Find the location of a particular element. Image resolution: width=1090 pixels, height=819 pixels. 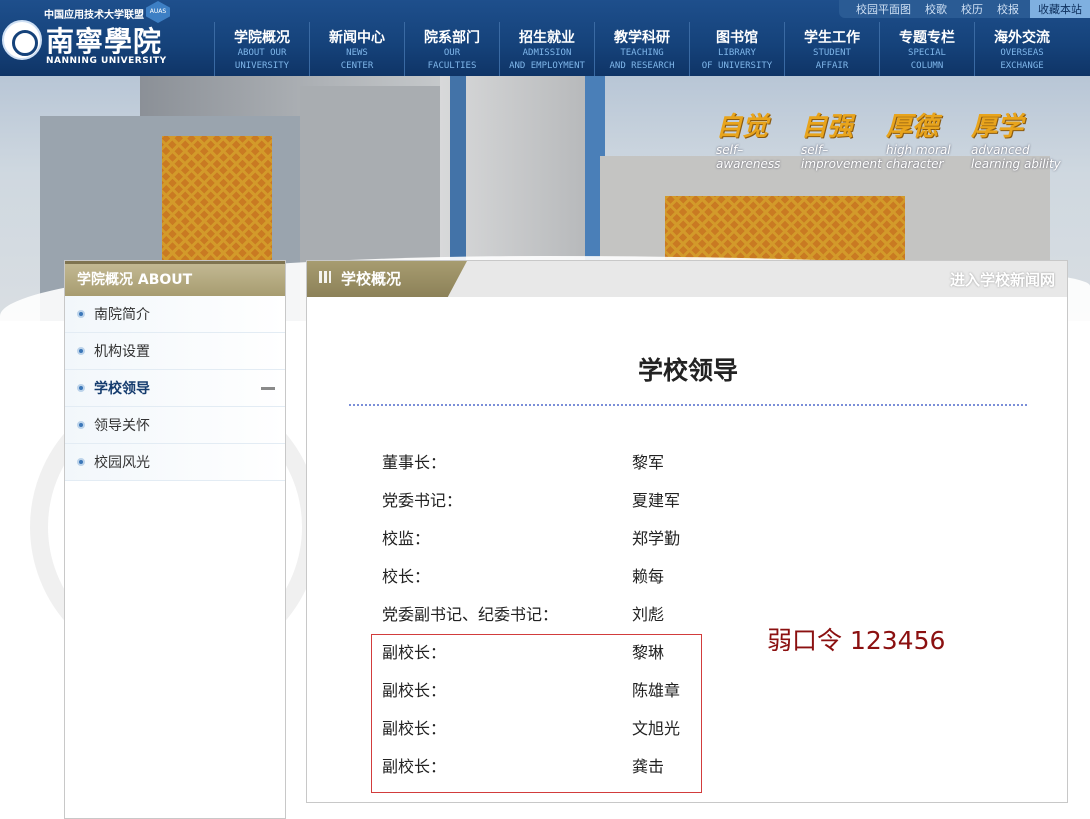

sidebar-item-label: 校园风光 is located at coordinates (122, 463).